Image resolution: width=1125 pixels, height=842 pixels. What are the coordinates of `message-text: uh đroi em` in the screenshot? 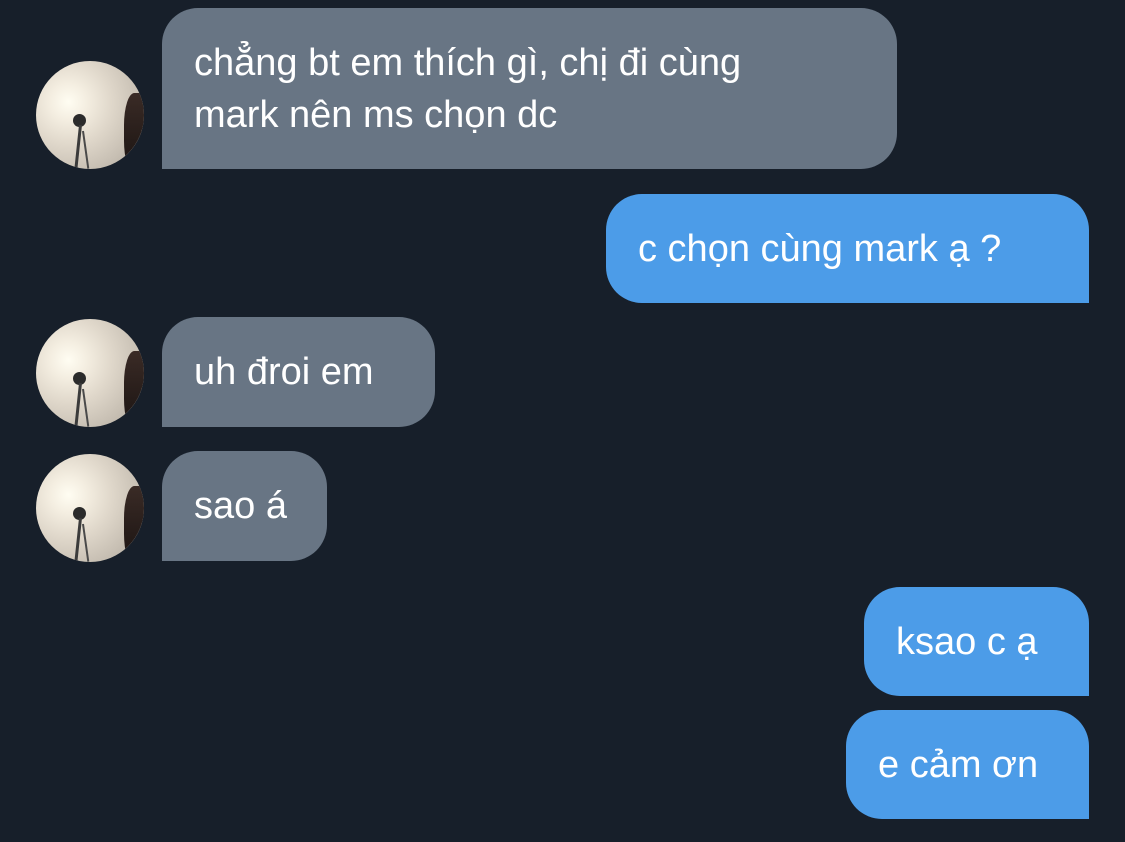 It's located at (284, 372).